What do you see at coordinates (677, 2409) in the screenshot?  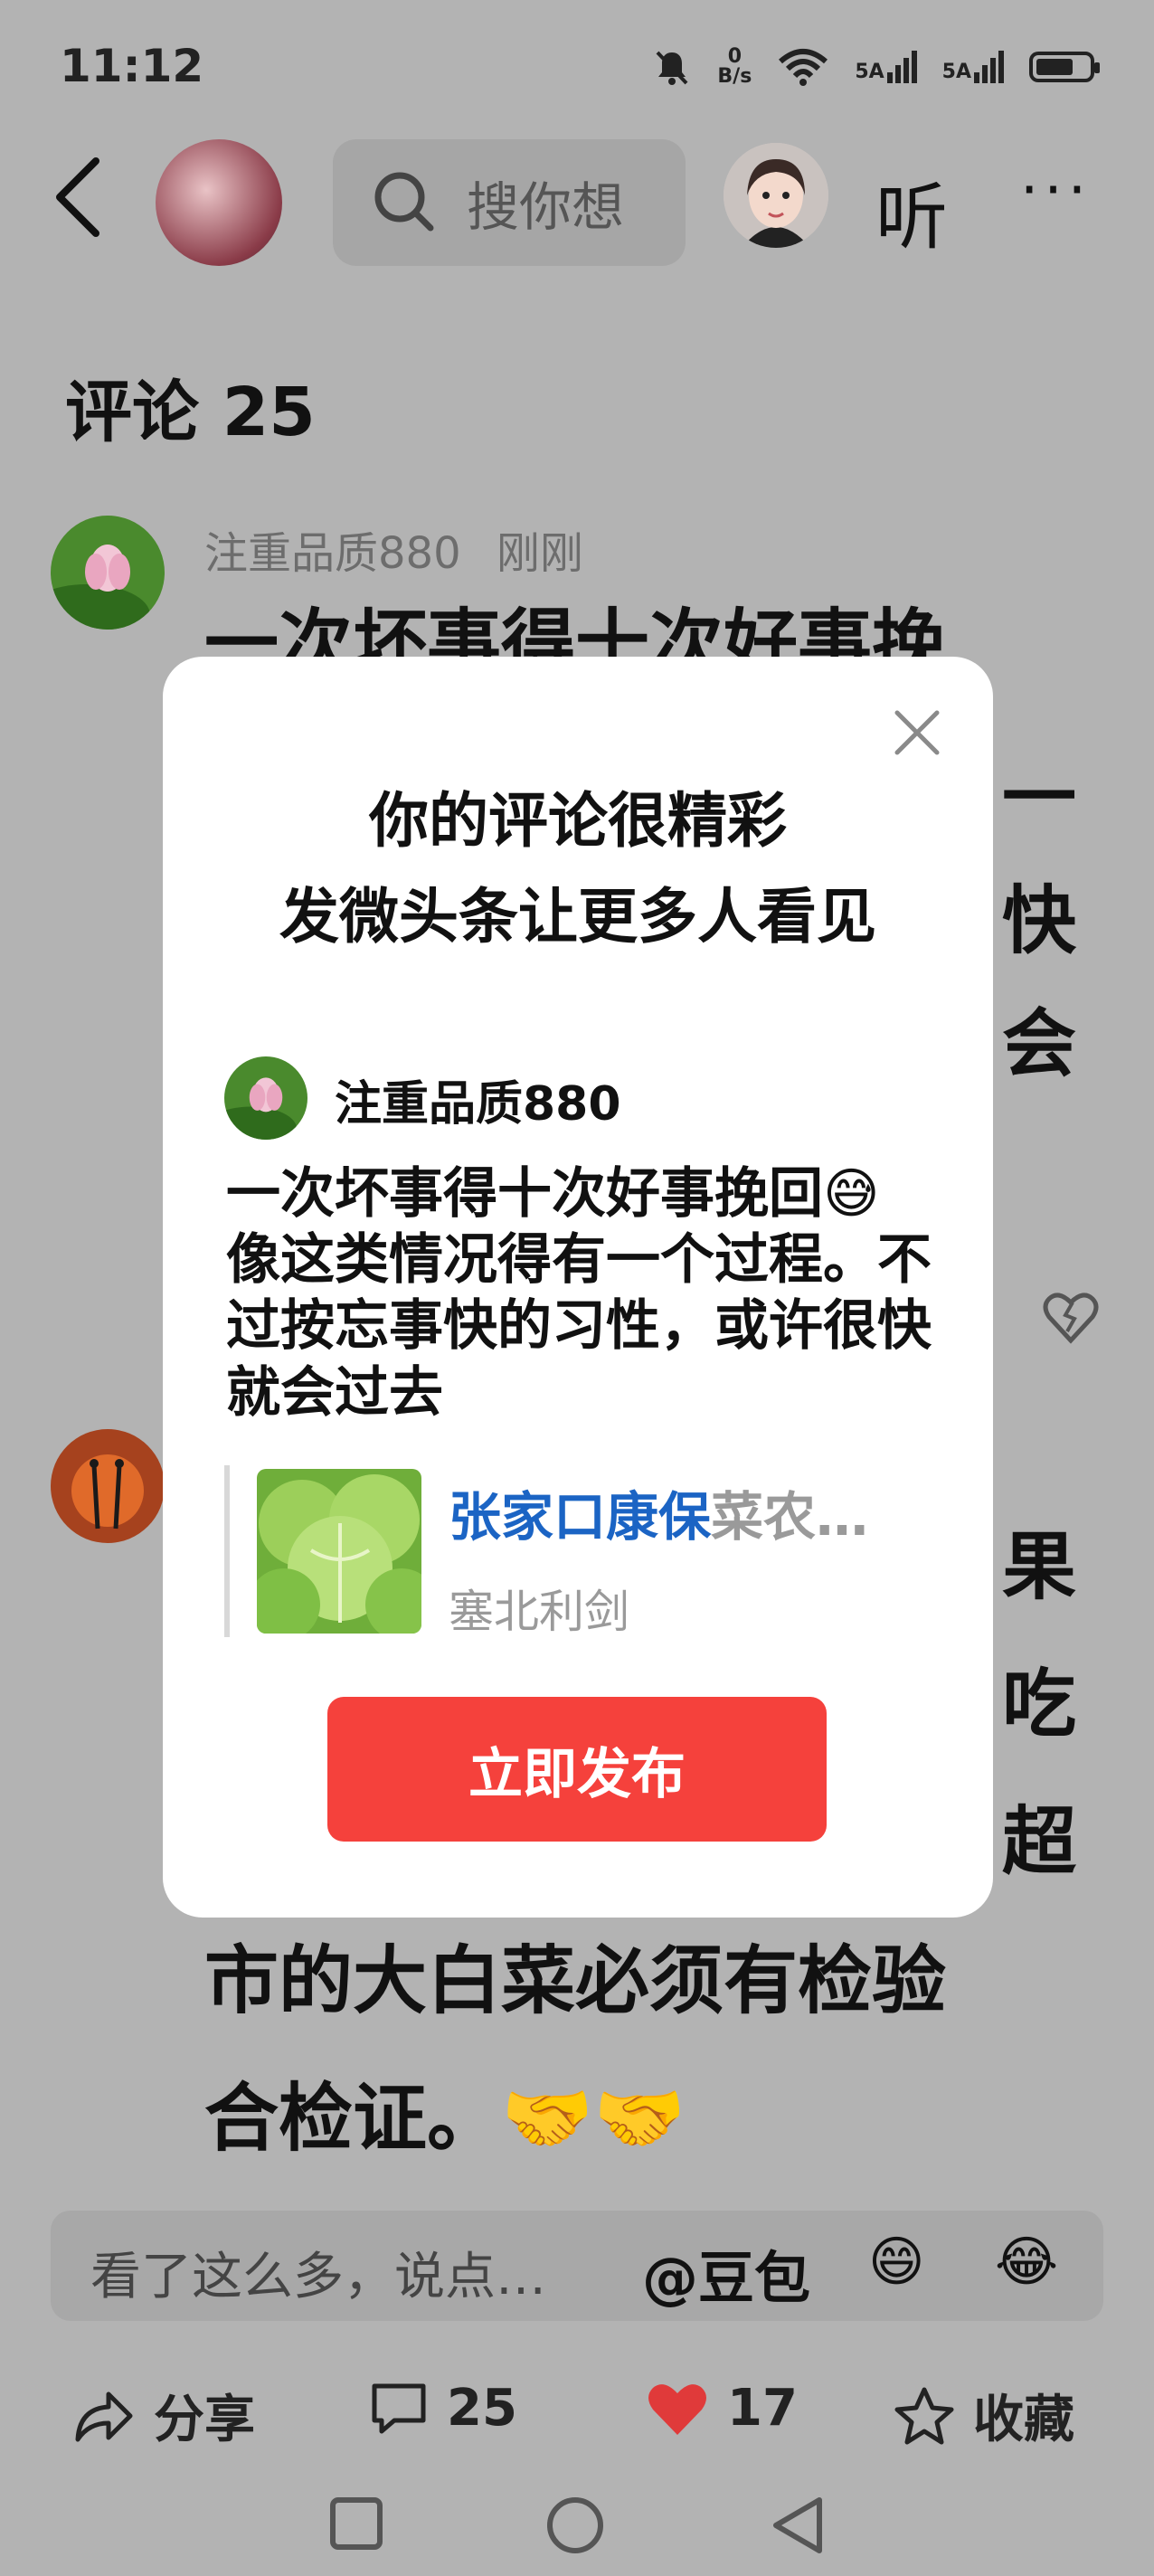 I see `heart-icon` at bounding box center [677, 2409].